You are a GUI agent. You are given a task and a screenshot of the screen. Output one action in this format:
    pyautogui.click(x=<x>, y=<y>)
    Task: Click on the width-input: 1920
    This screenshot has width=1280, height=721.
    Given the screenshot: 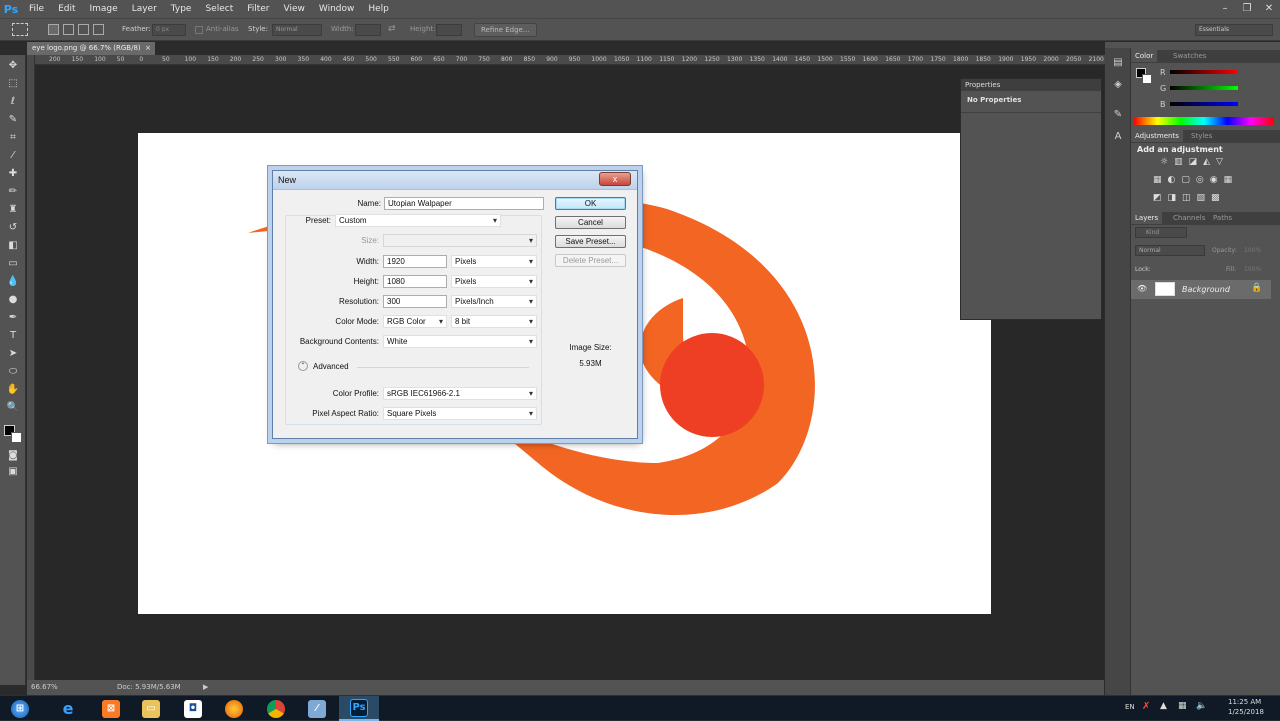 What is the action you would take?
    pyautogui.click(x=415, y=261)
    